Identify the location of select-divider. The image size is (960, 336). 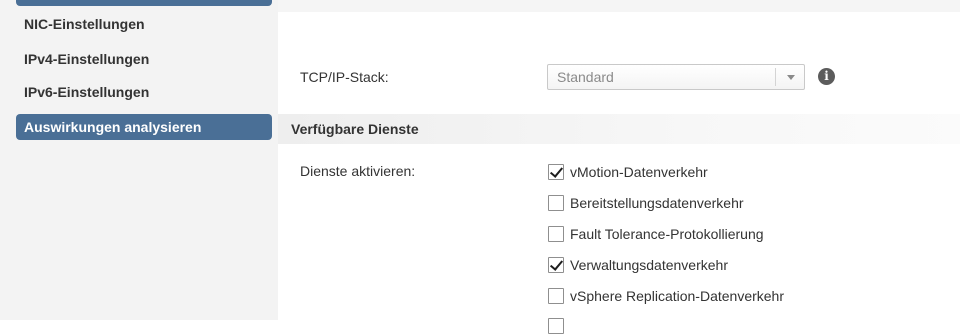
(775, 77).